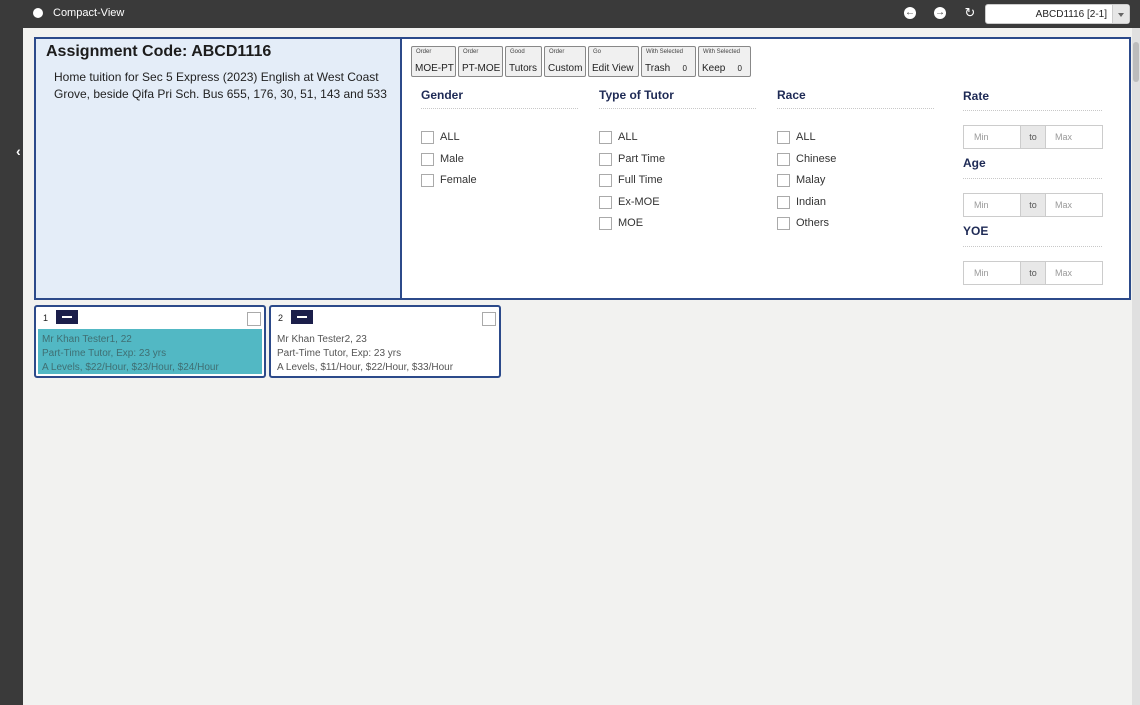 This screenshot has width=1140, height=705. Describe the element at coordinates (1074, 205) in the screenshot. I see `age-max-input: Max` at that location.